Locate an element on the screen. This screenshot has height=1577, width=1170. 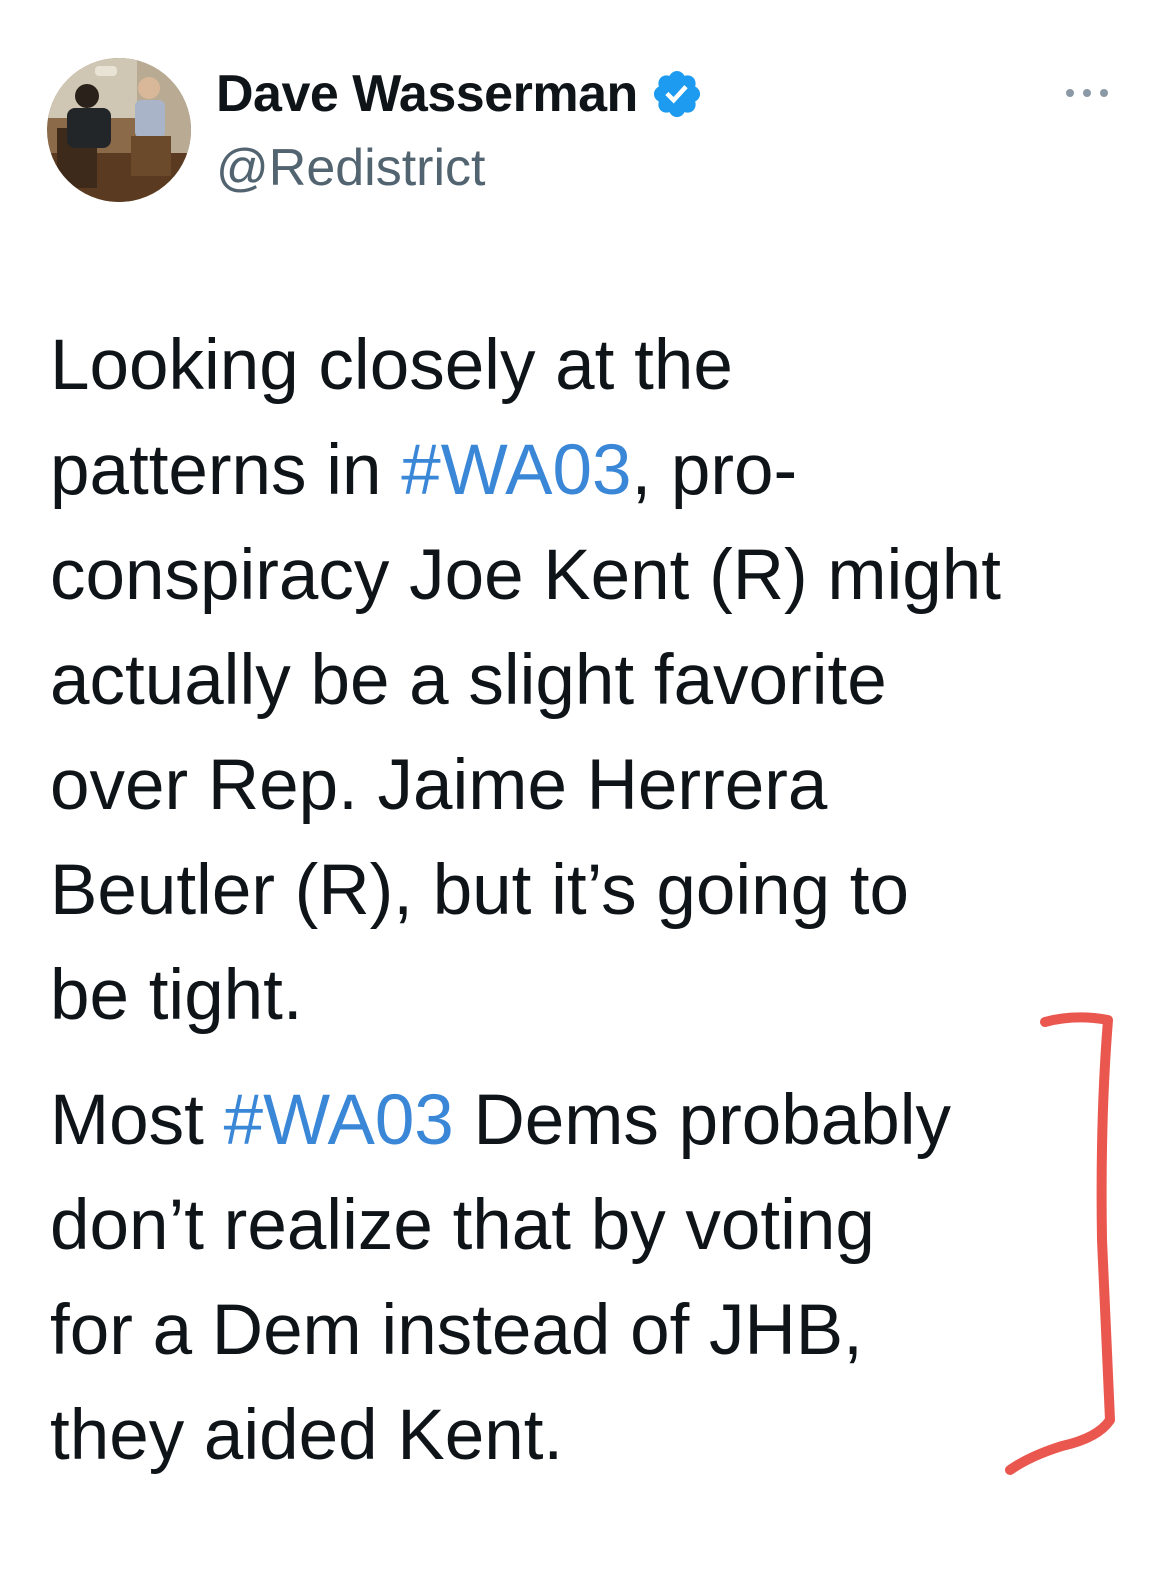
tweet-line: for a Dem instead of JHB, is located at coordinates (456, 1330).